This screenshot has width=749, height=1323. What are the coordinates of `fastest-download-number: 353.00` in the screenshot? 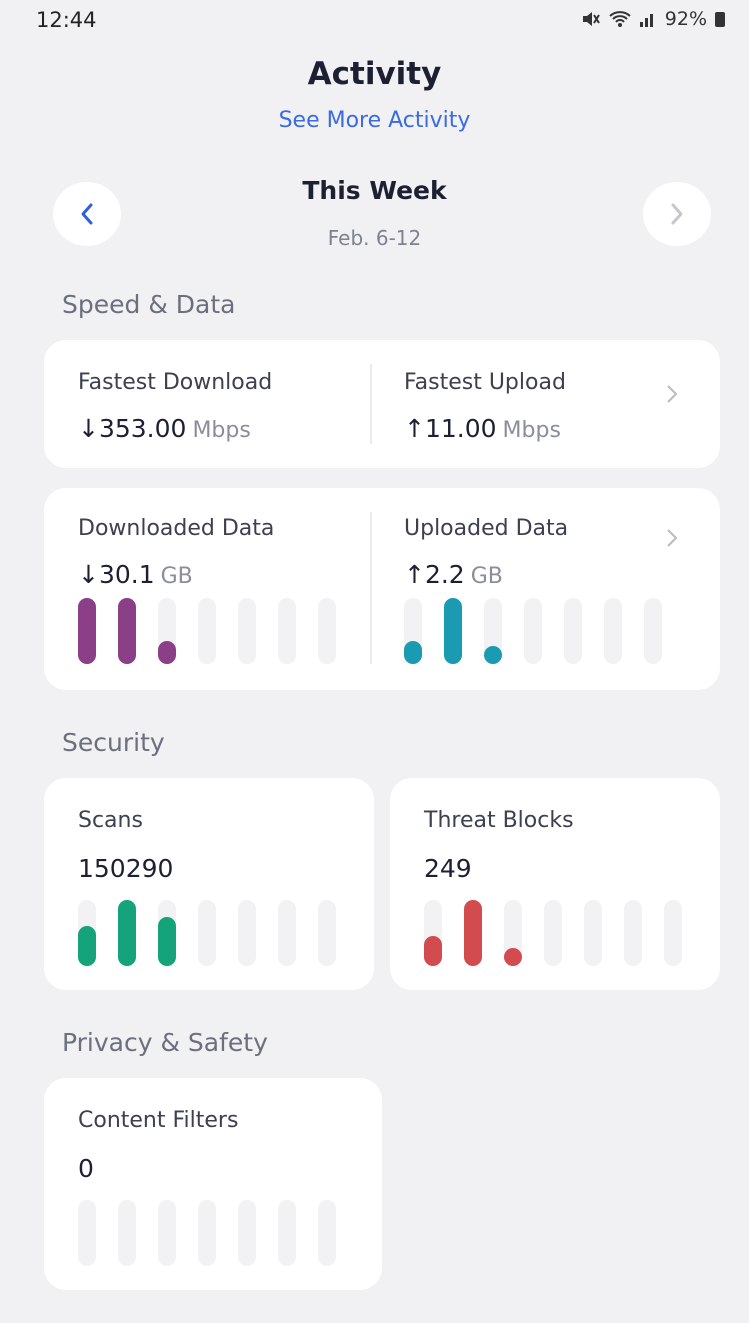 It's located at (142, 428).